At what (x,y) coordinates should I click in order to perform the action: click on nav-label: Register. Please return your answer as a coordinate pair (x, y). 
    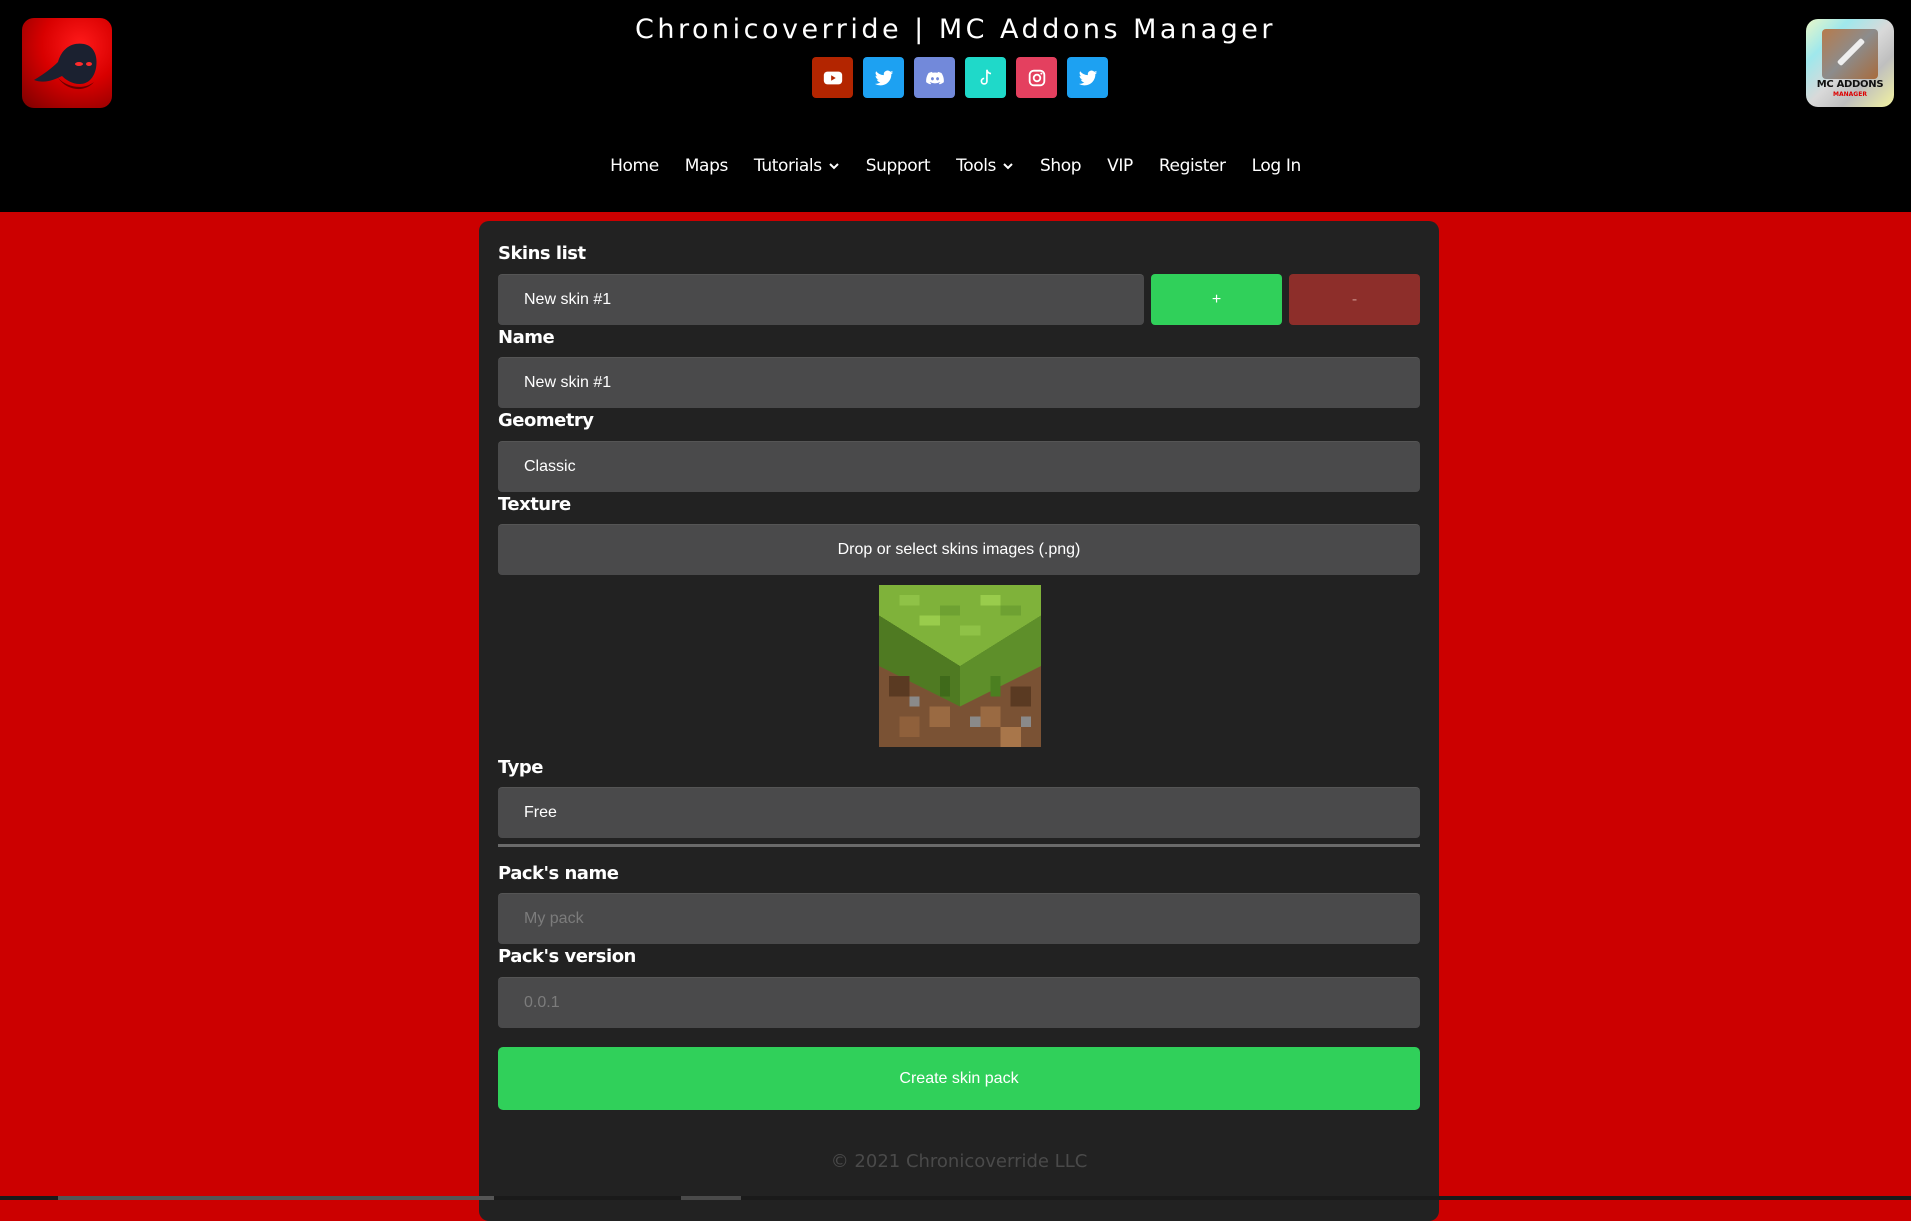
    Looking at the image, I should click on (1192, 166).